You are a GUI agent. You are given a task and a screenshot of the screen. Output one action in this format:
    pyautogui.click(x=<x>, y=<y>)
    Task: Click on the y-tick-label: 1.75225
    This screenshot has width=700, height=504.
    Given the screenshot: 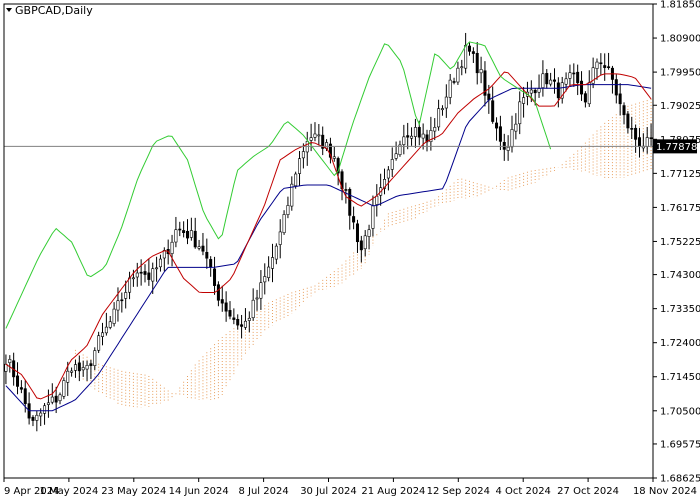 What is the action you would take?
    pyautogui.click(x=680, y=242)
    